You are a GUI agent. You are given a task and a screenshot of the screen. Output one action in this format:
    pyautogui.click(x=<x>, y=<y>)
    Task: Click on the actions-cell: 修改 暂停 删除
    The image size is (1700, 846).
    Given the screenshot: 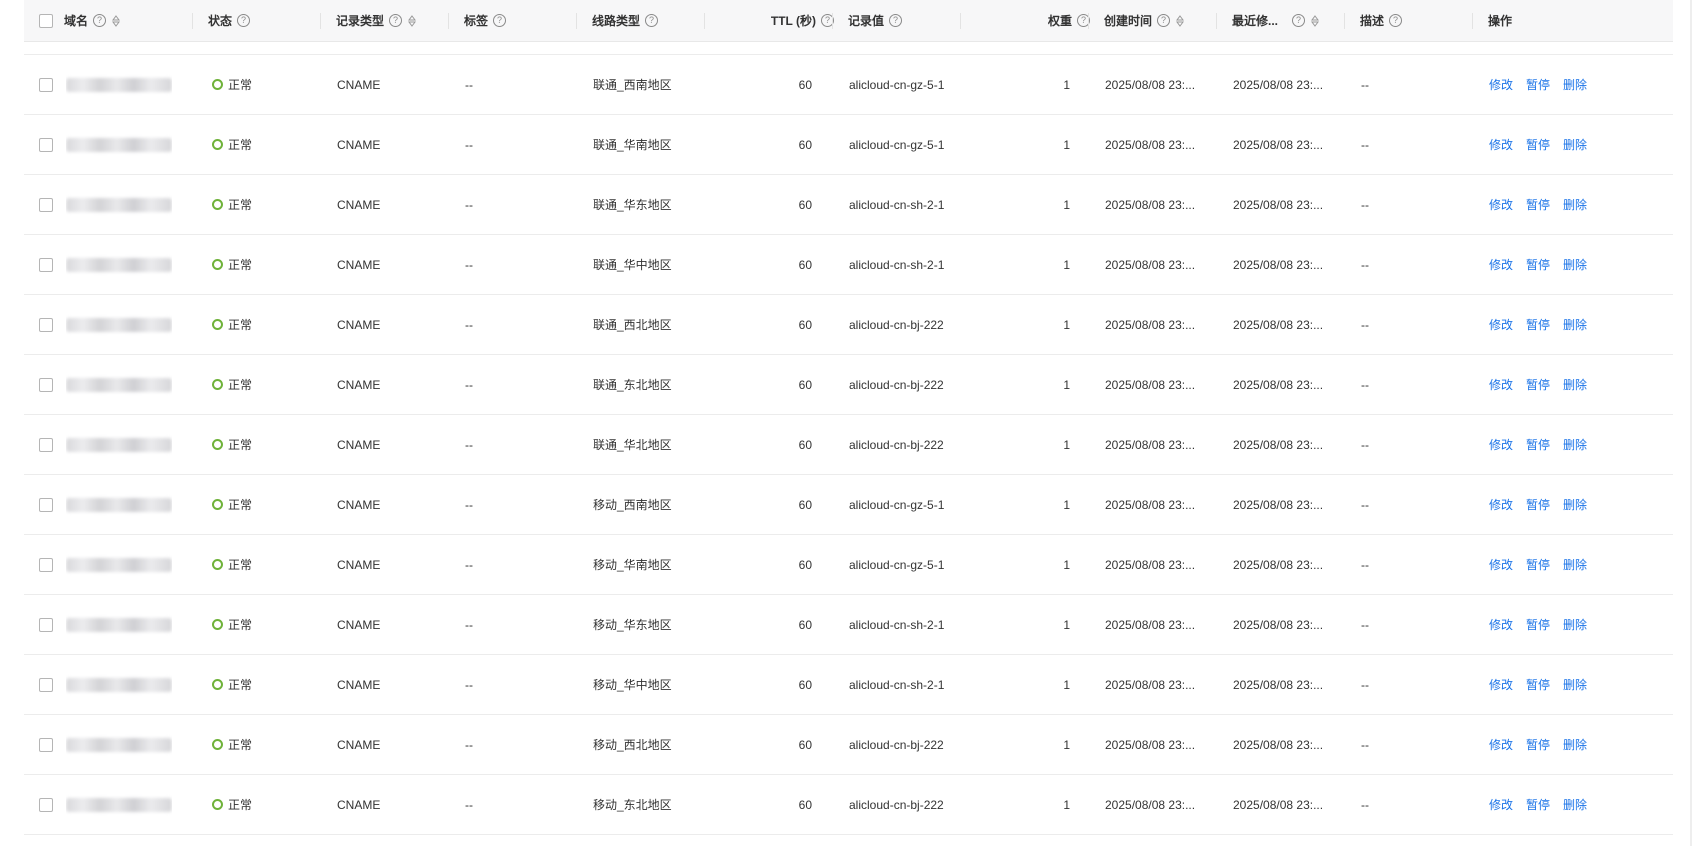 What is the action you would take?
    pyautogui.click(x=1544, y=804)
    